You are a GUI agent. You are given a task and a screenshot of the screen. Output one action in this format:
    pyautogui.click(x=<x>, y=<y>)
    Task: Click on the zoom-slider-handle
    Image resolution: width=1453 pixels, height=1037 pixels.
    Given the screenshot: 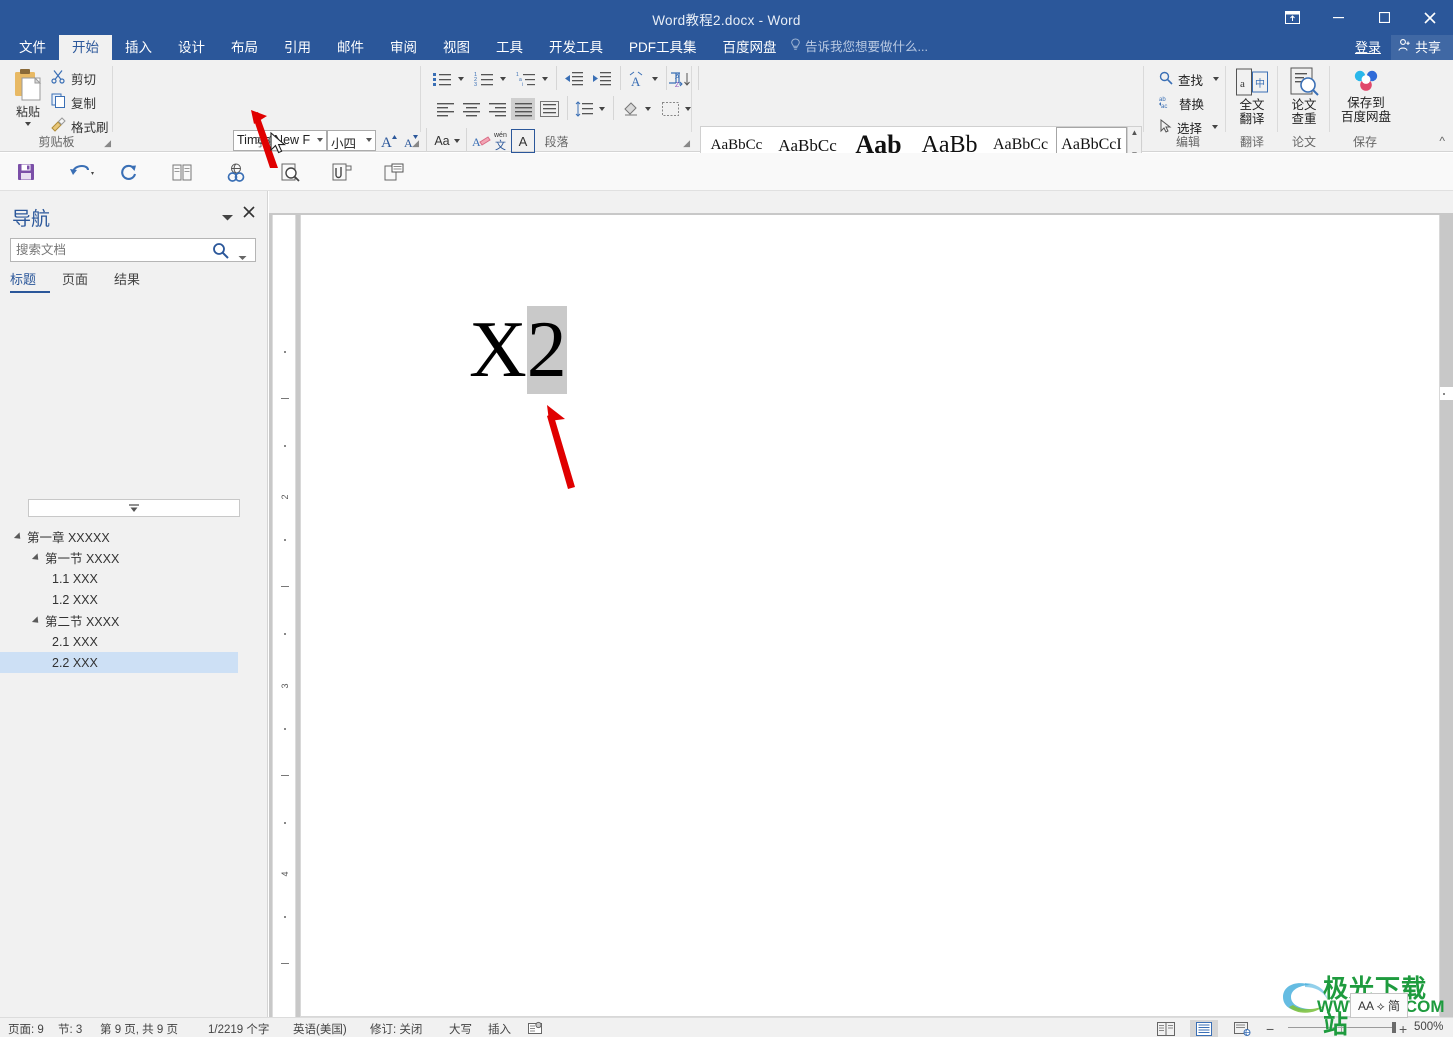 What is the action you would take?
    pyautogui.click(x=1394, y=1027)
    